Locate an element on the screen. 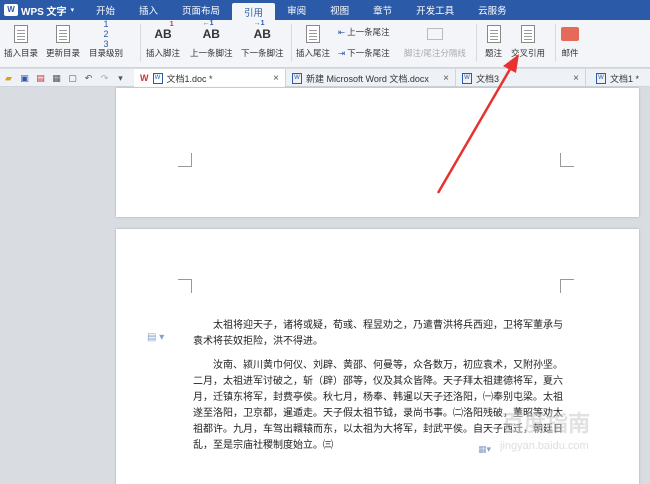  paste-options-icon: ▦▾ is located at coordinates (484, 449).